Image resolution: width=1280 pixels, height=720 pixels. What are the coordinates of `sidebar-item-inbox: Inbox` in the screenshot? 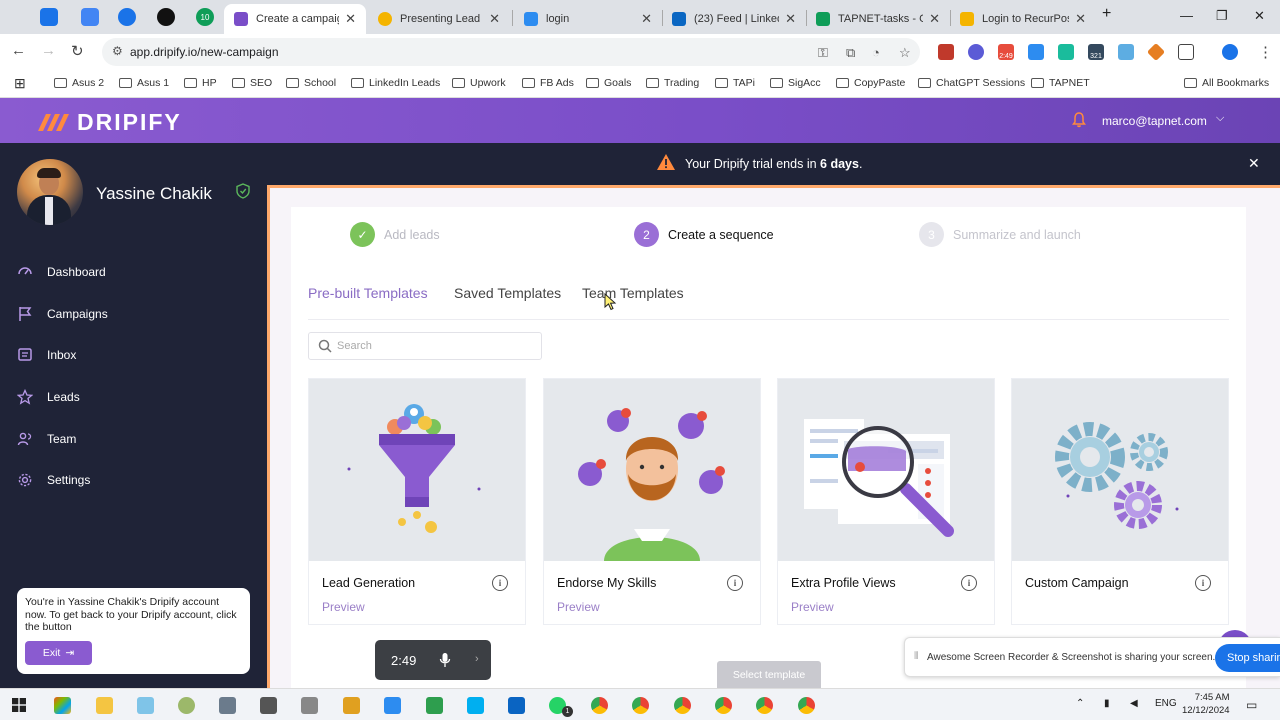 It's located at (132, 355).